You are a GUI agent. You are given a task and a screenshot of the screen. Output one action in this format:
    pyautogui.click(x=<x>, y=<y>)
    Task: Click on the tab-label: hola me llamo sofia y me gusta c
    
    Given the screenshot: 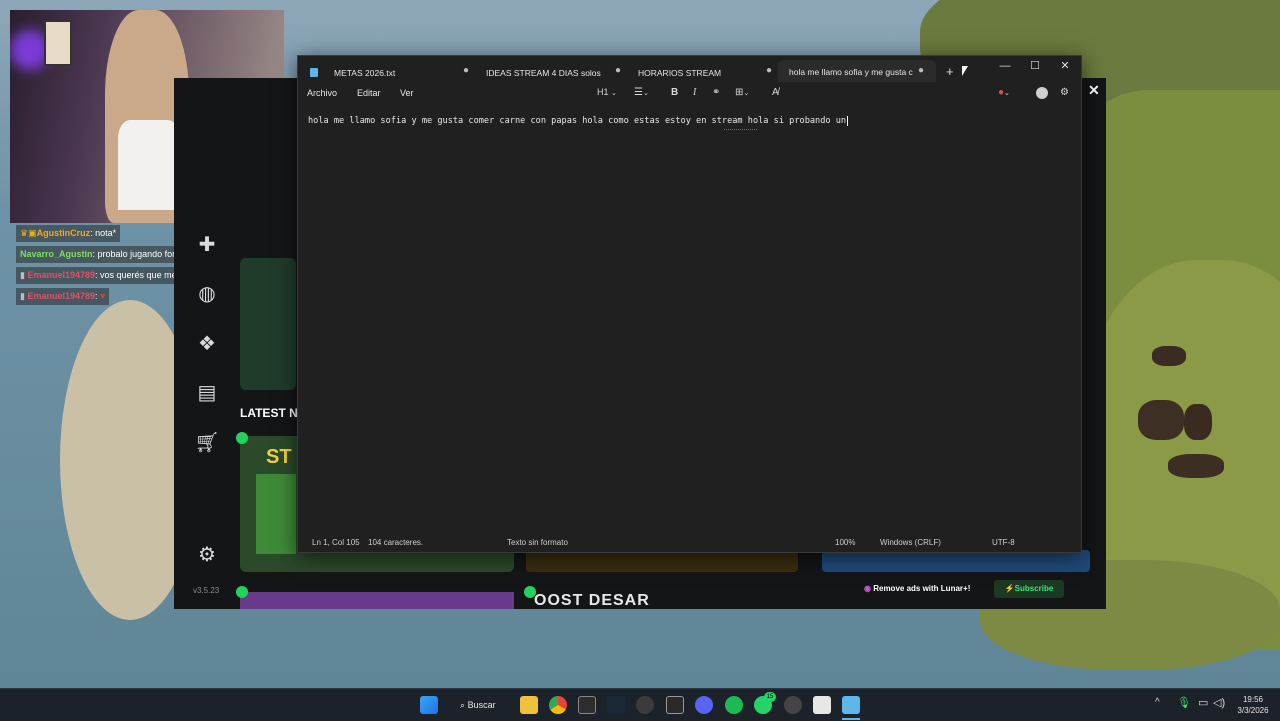 What is the action you would take?
    pyautogui.click(x=851, y=72)
    